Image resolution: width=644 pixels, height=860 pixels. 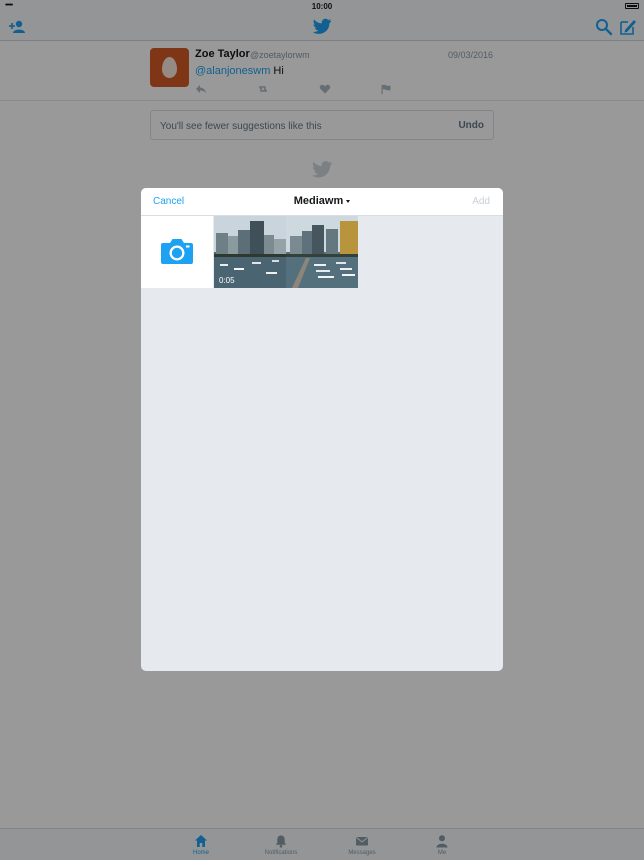 What do you see at coordinates (318, 201) in the screenshot?
I see `album-title: Mediawm` at bounding box center [318, 201].